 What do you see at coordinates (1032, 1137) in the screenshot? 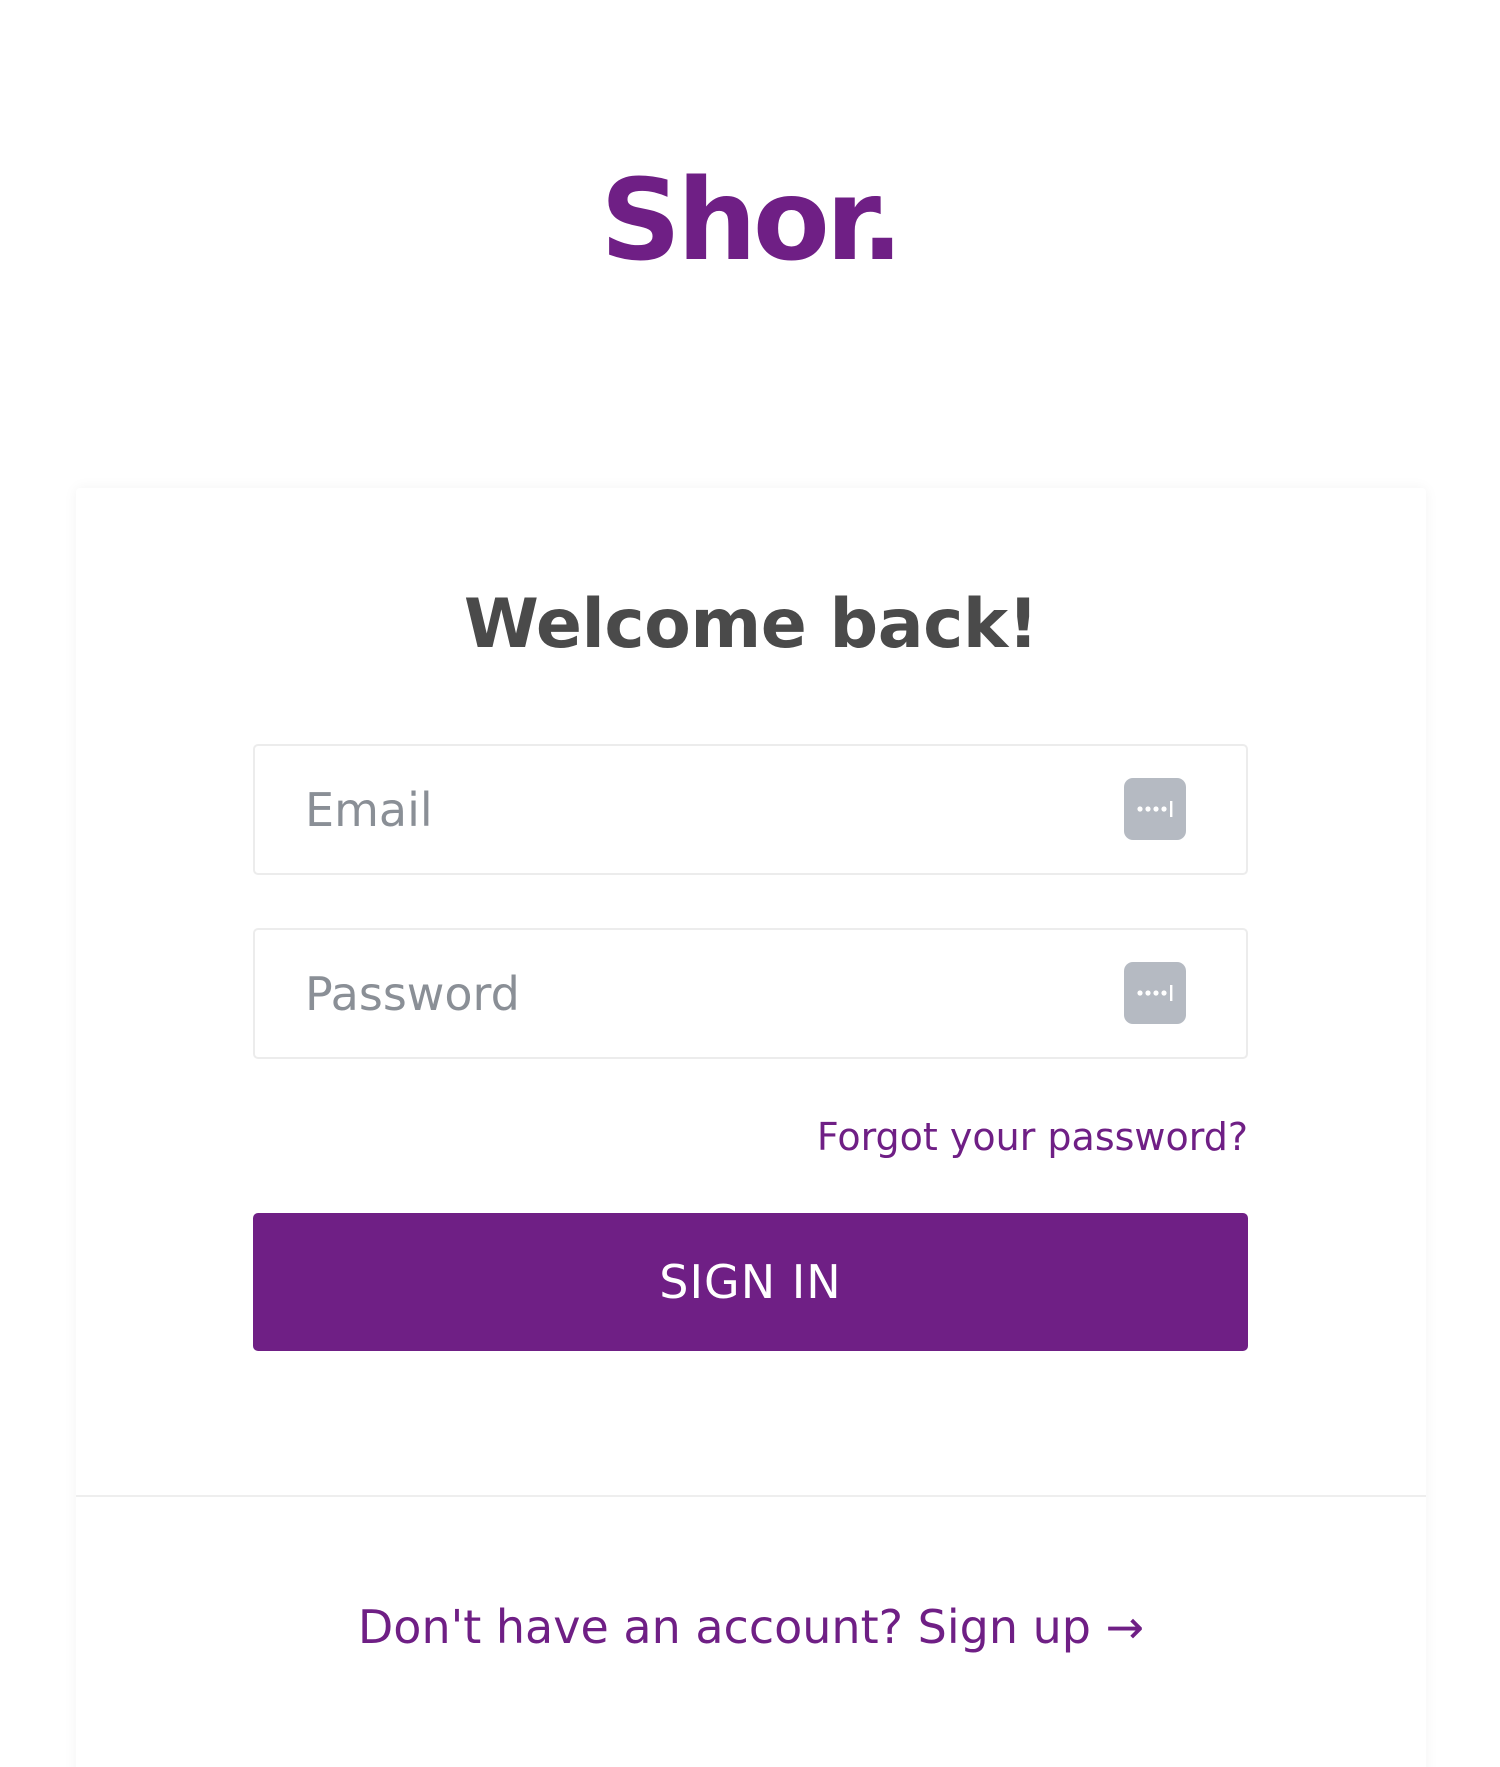
I see `forgot-password-link: Forgot your password?` at bounding box center [1032, 1137].